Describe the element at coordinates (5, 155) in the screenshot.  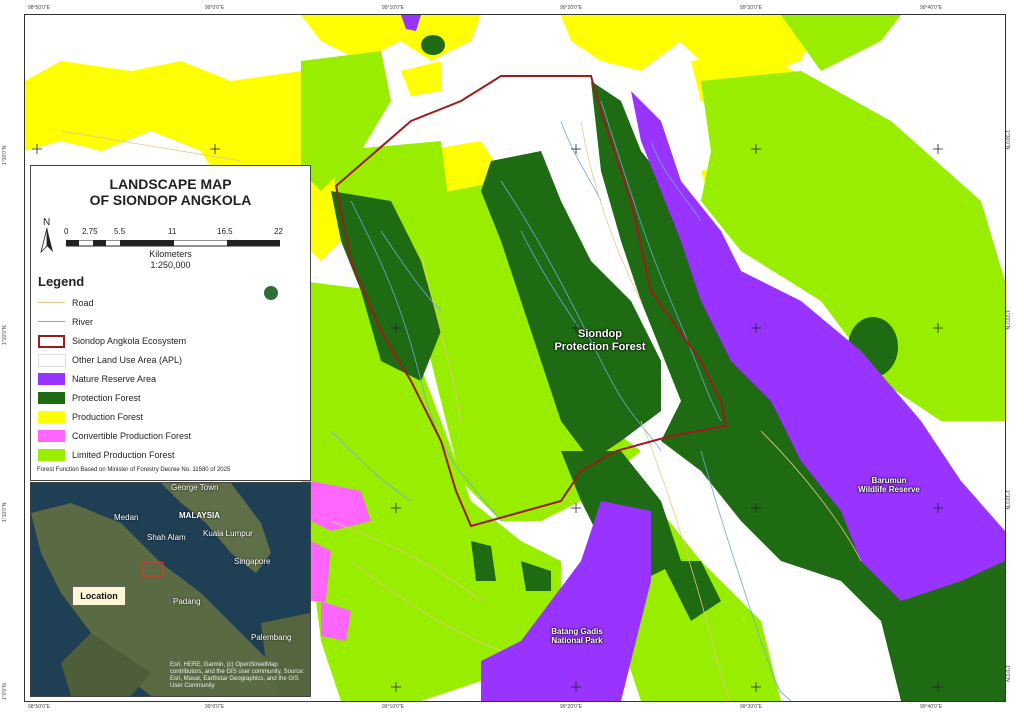
I see `coord-left-1: 1°30'0"N` at that location.